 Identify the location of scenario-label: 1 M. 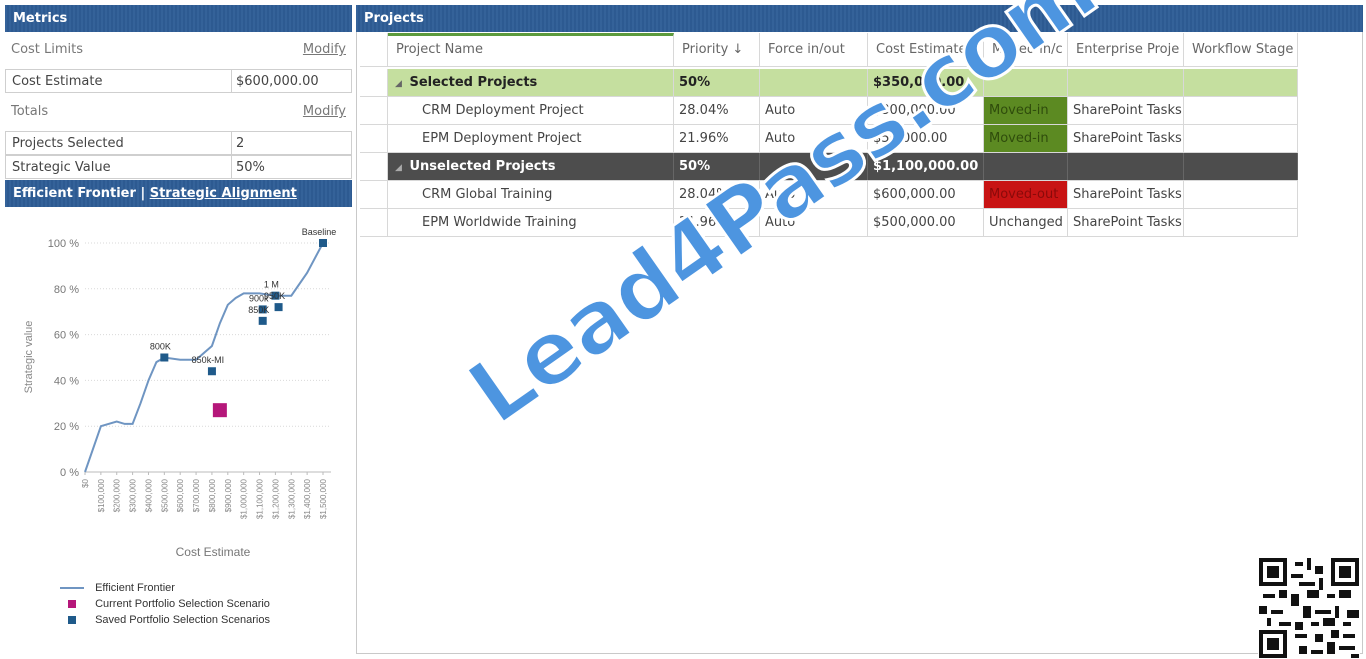
(271, 285).